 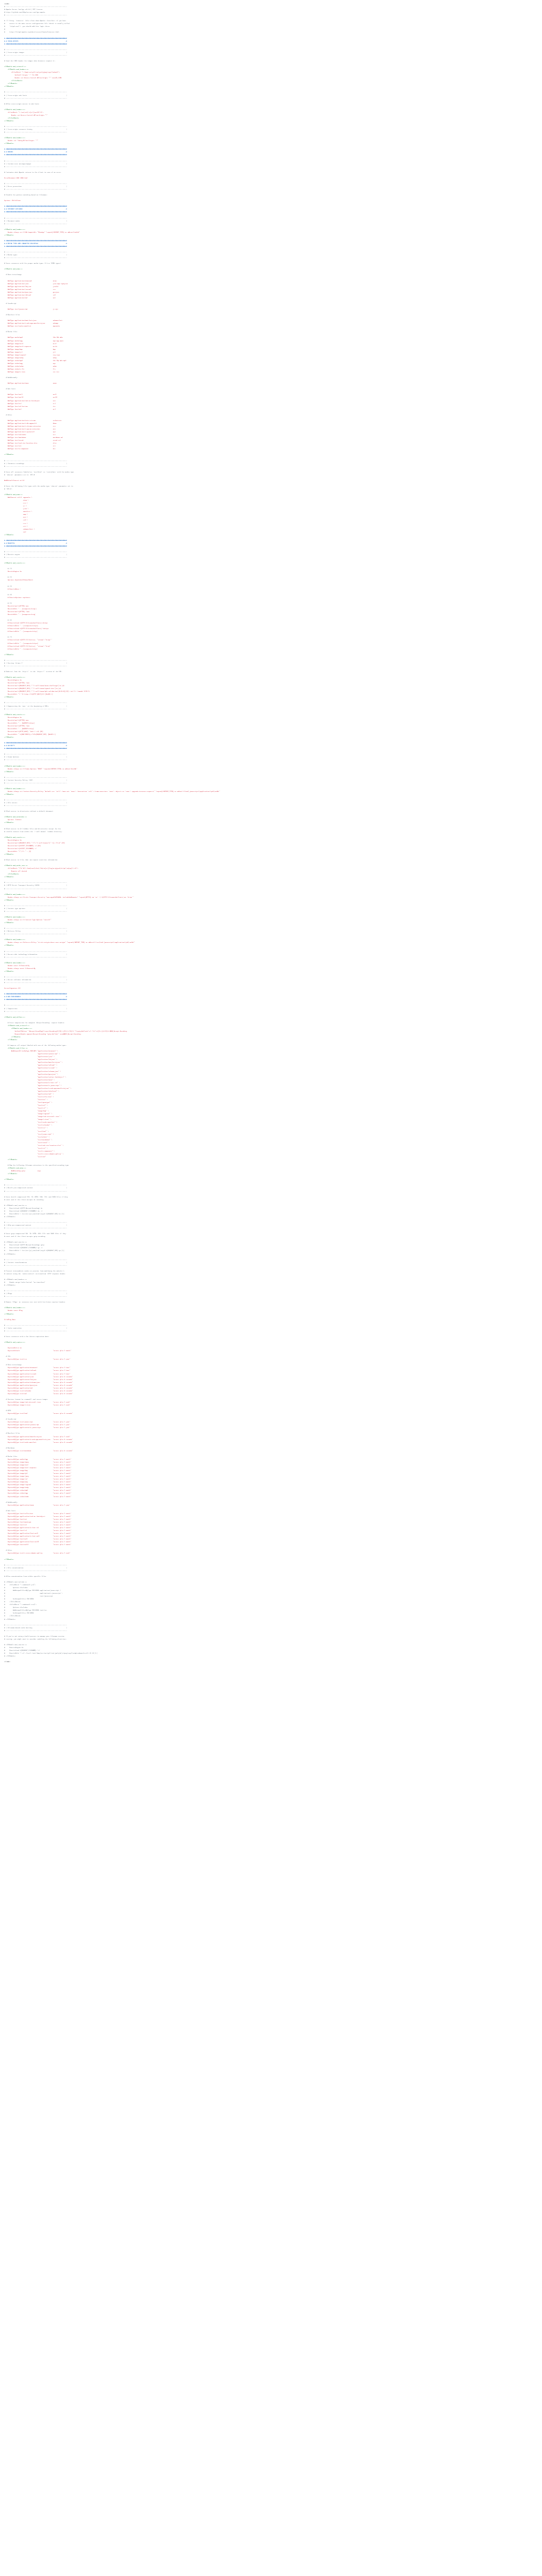 I want to click on code-line-text: # (5), so click(x=8, y=603).